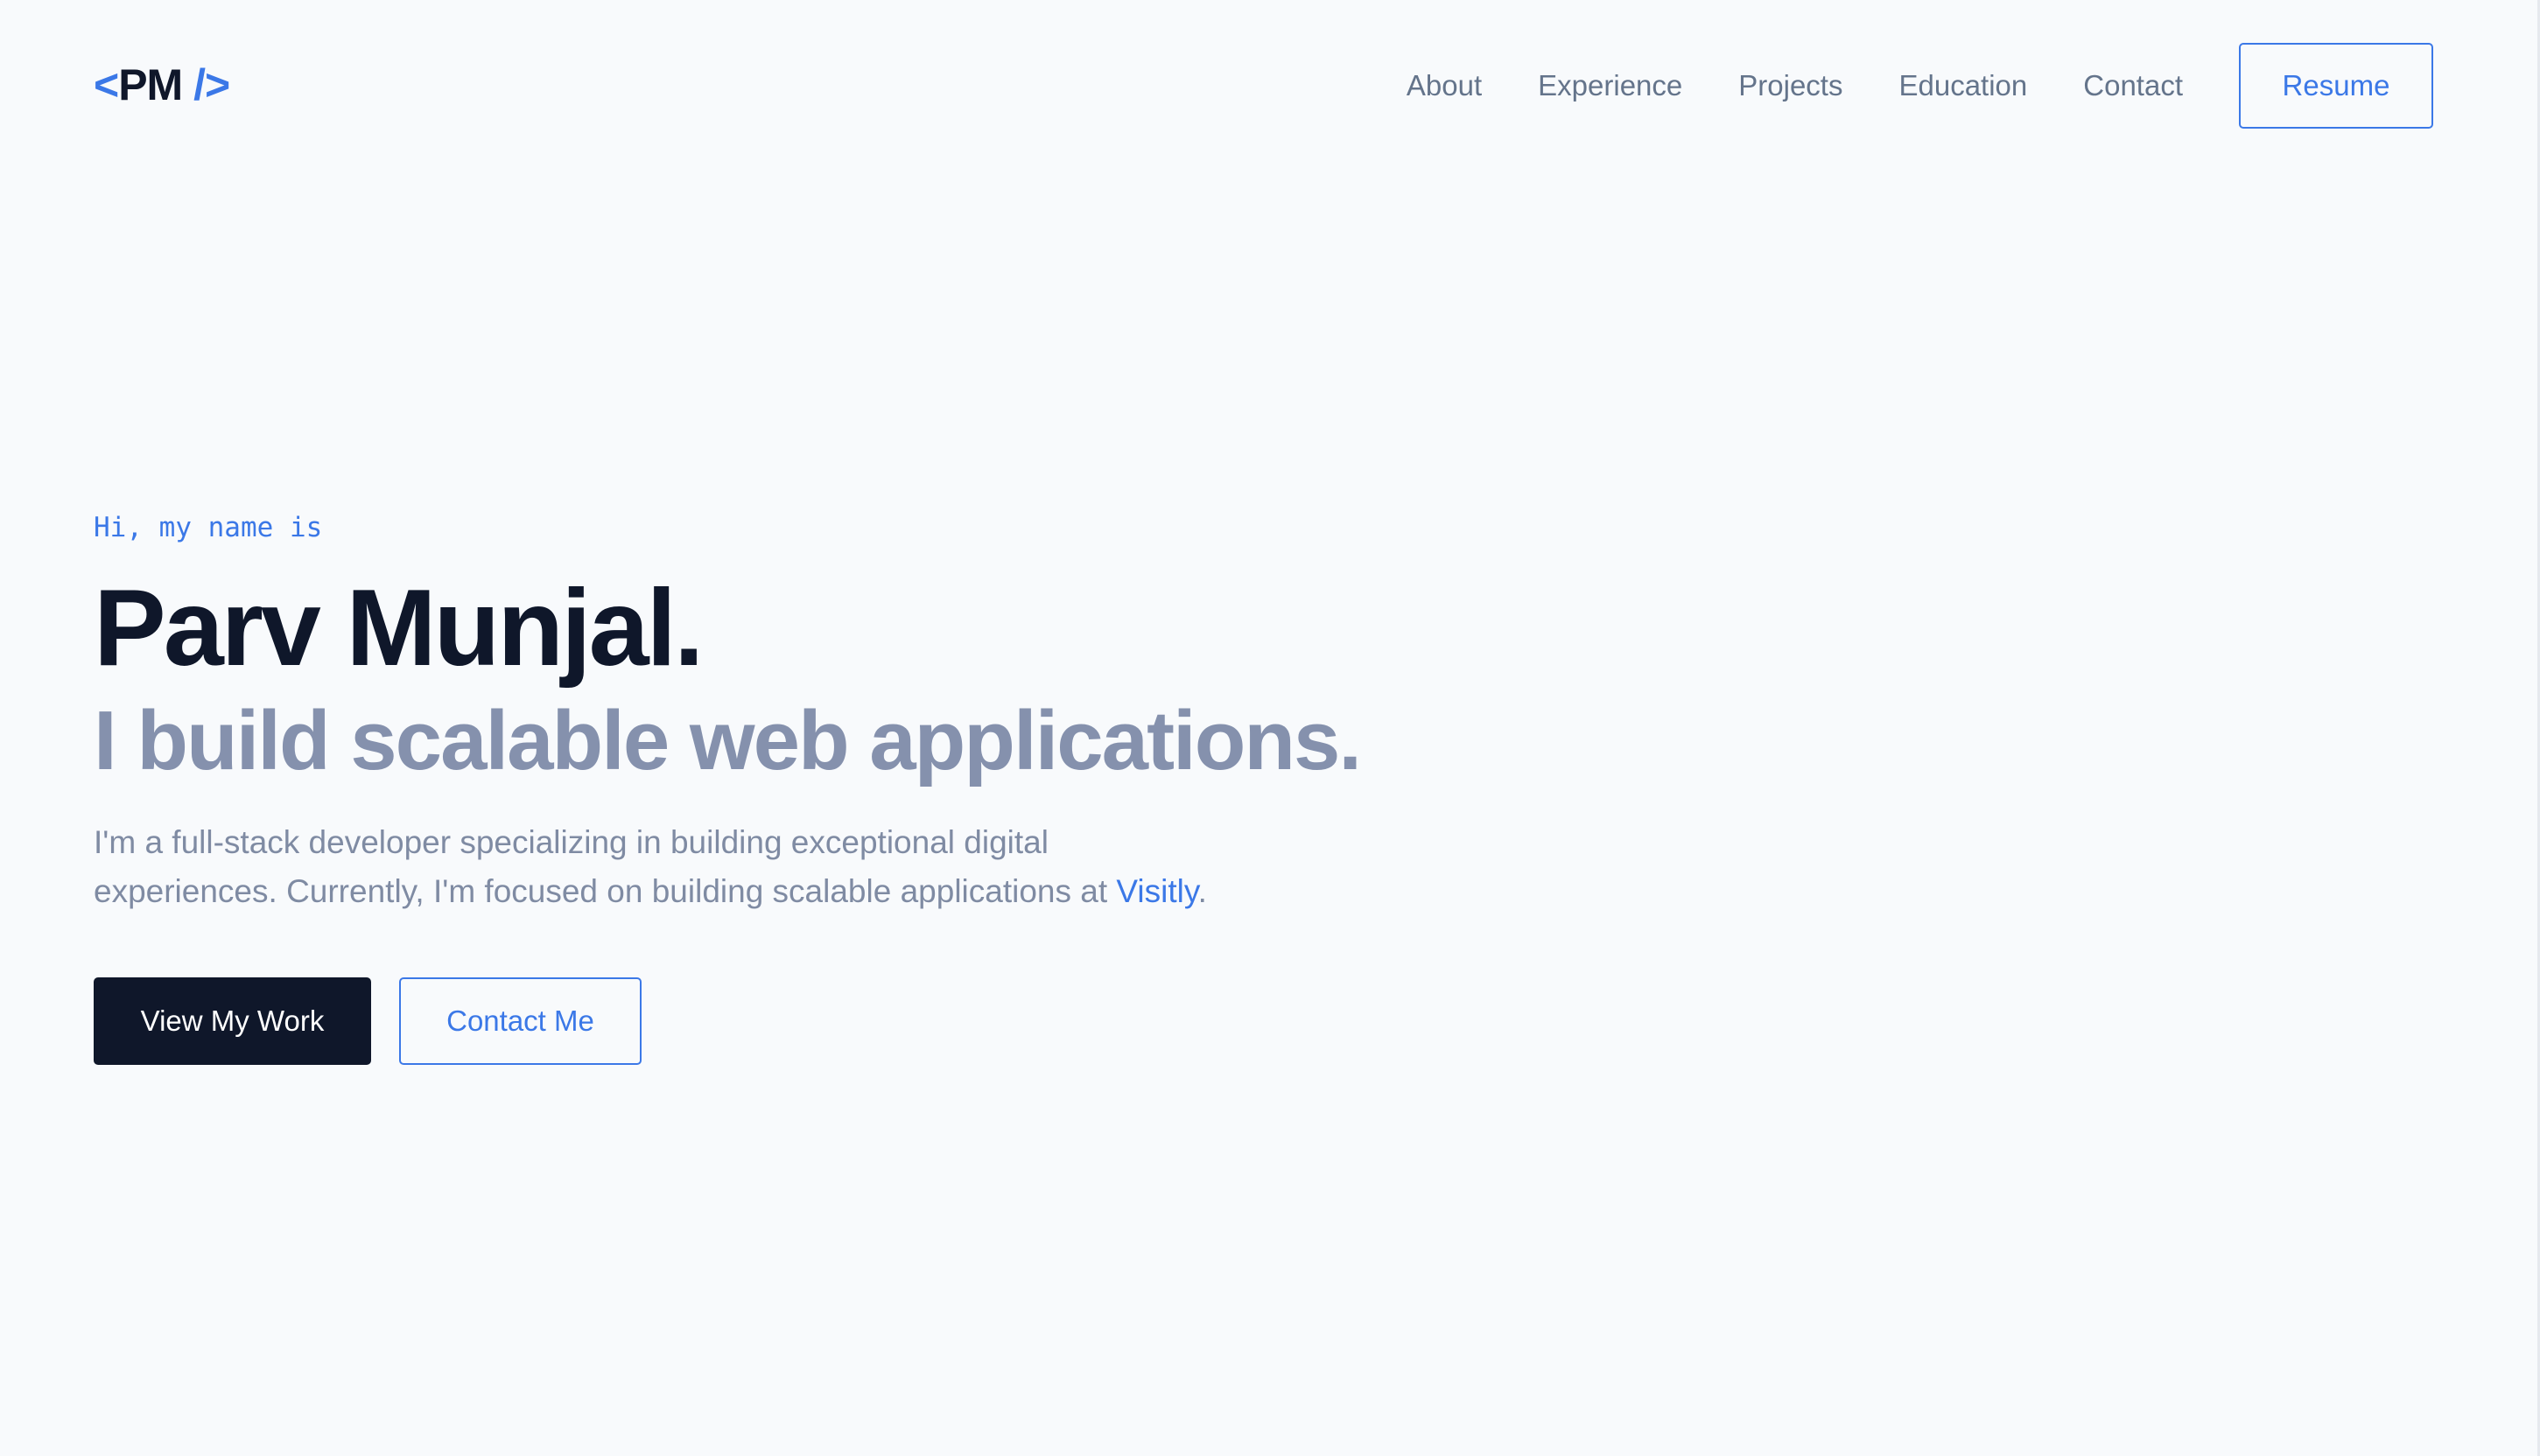 Image resolution: width=2540 pixels, height=1456 pixels. I want to click on hero-name: Parv Munjal., so click(399, 628).